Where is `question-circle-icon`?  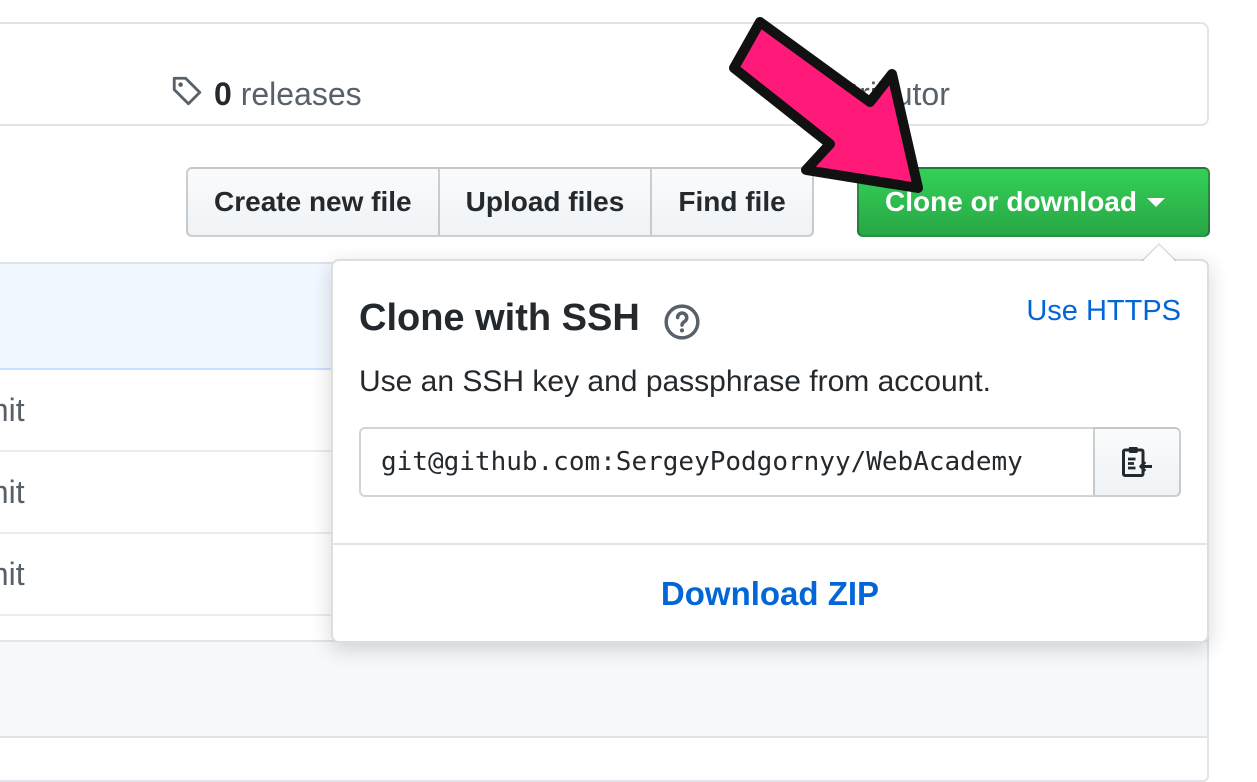
question-circle-icon is located at coordinates (682, 322).